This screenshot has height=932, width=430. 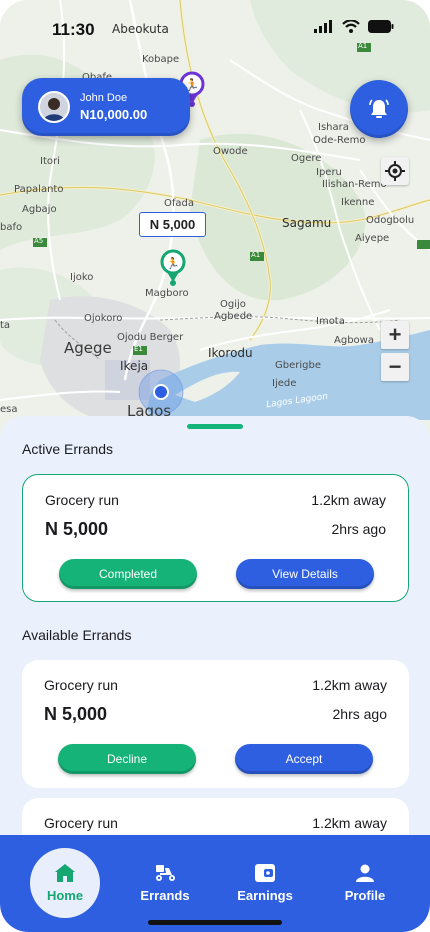 I want to click on map-label: Odogbolu, so click(x=390, y=220).